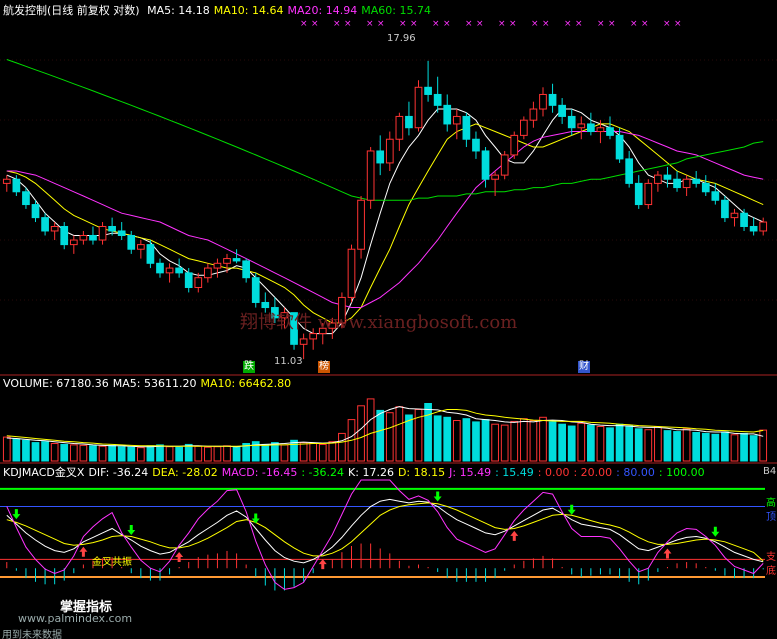  What do you see at coordinates (770, 471) in the screenshot?
I see `side-label: B4` at bounding box center [770, 471].